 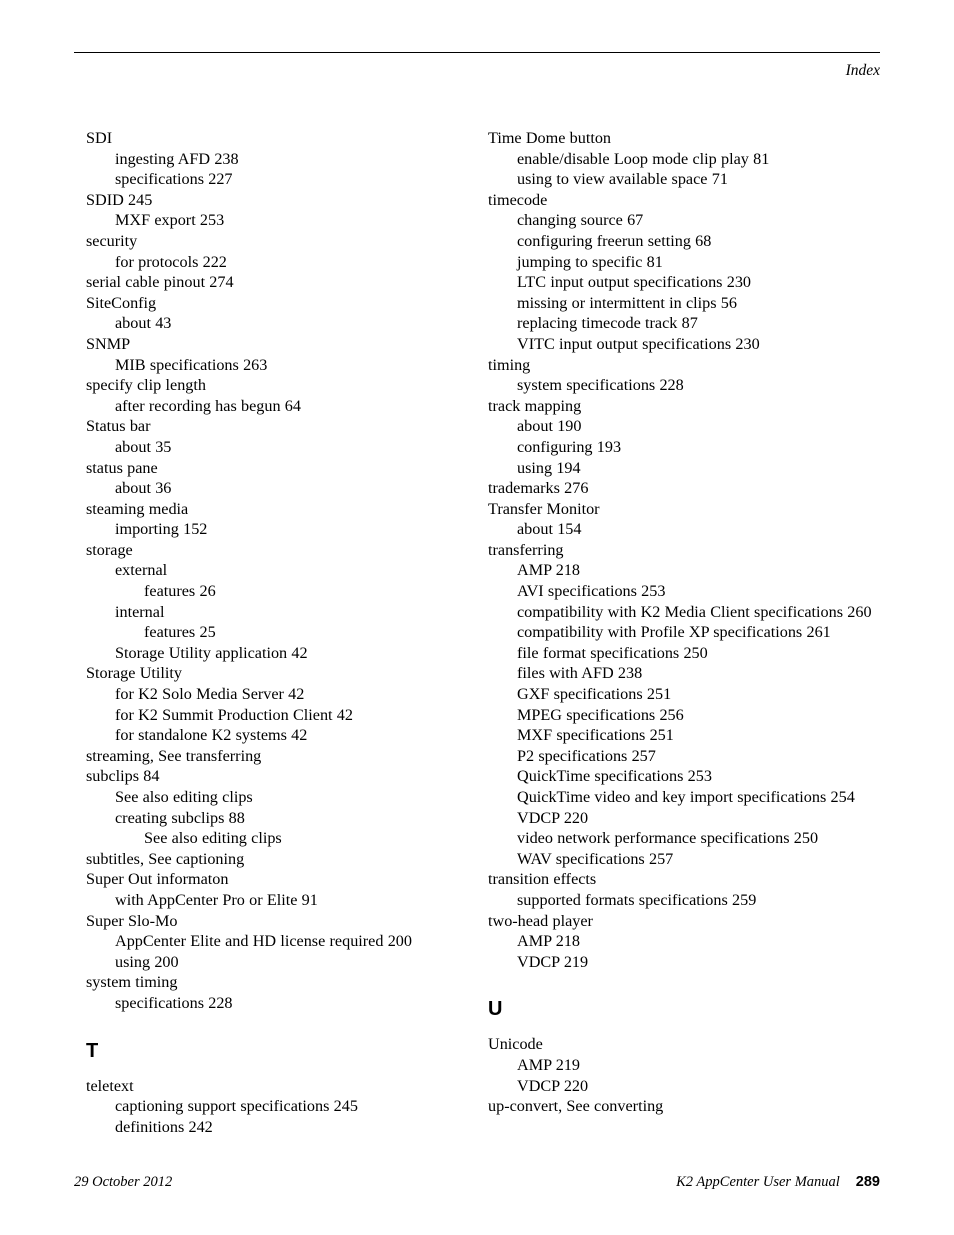 What do you see at coordinates (216, 899) in the screenshot?
I see `index-entry-sub: with AppCenter Pro or Elite 91` at bounding box center [216, 899].